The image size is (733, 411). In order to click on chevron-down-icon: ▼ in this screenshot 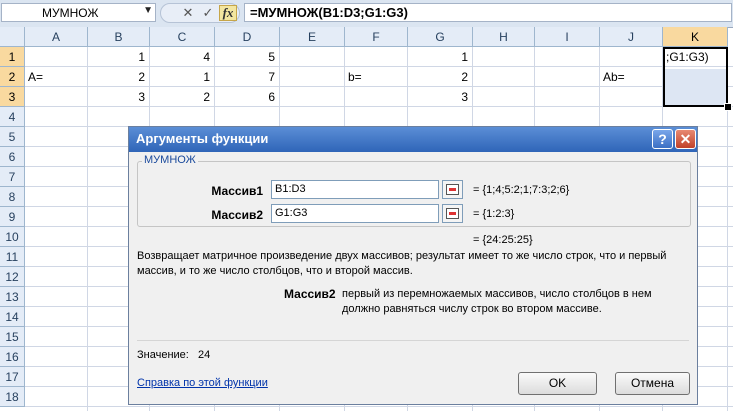, I will do `click(148, 10)`.